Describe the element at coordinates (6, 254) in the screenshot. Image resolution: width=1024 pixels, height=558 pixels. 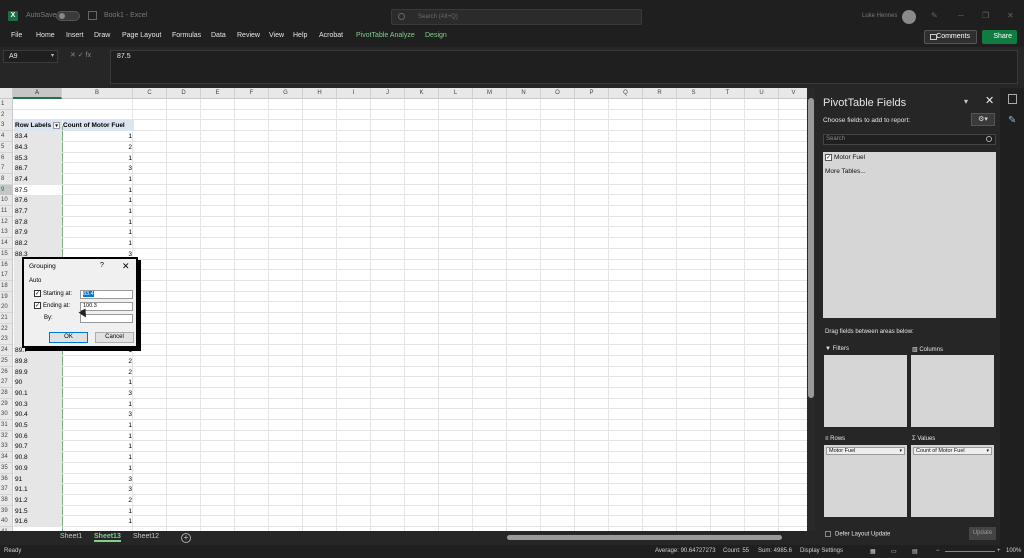
I see `row-header: 15` at that location.